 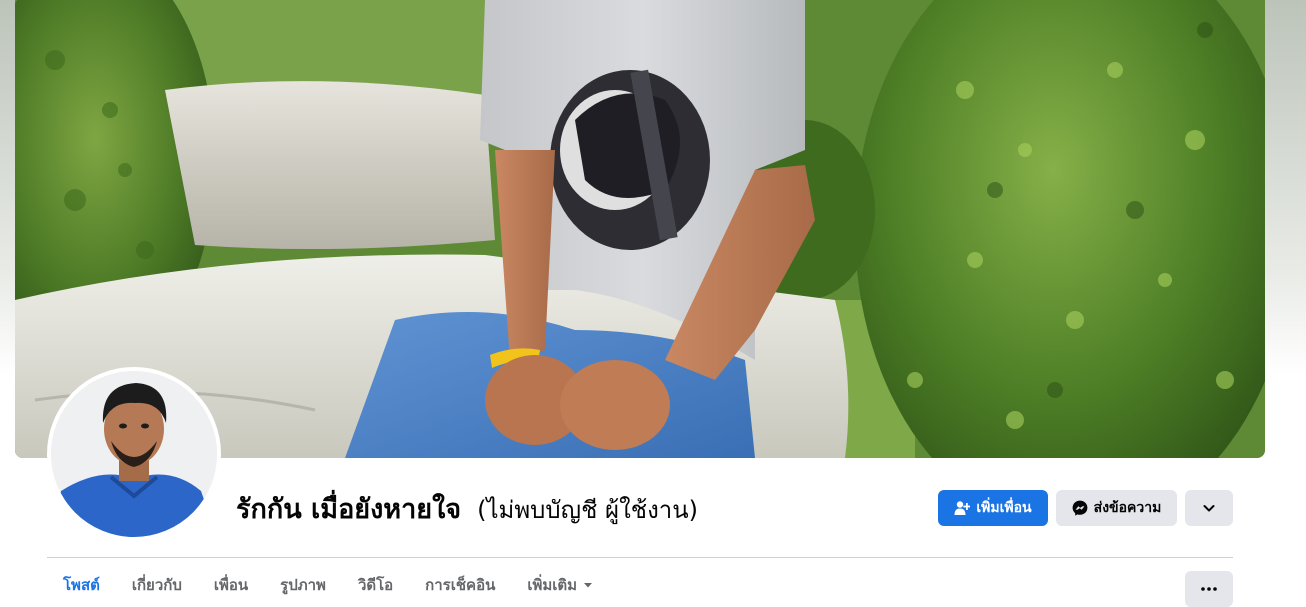 I want to click on tab-photos-label: รูปภาพ, so click(x=303, y=584).